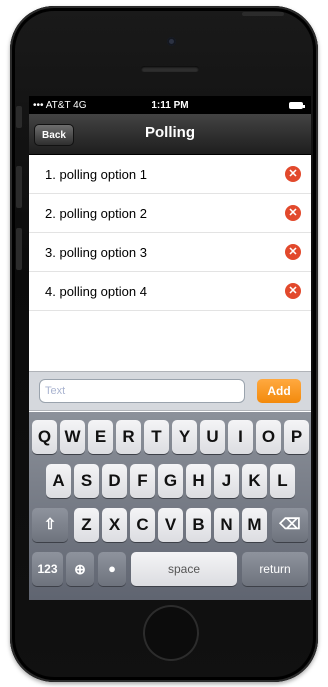  What do you see at coordinates (50, 525) in the screenshot?
I see `shift-key-icon: ⇧` at bounding box center [50, 525].